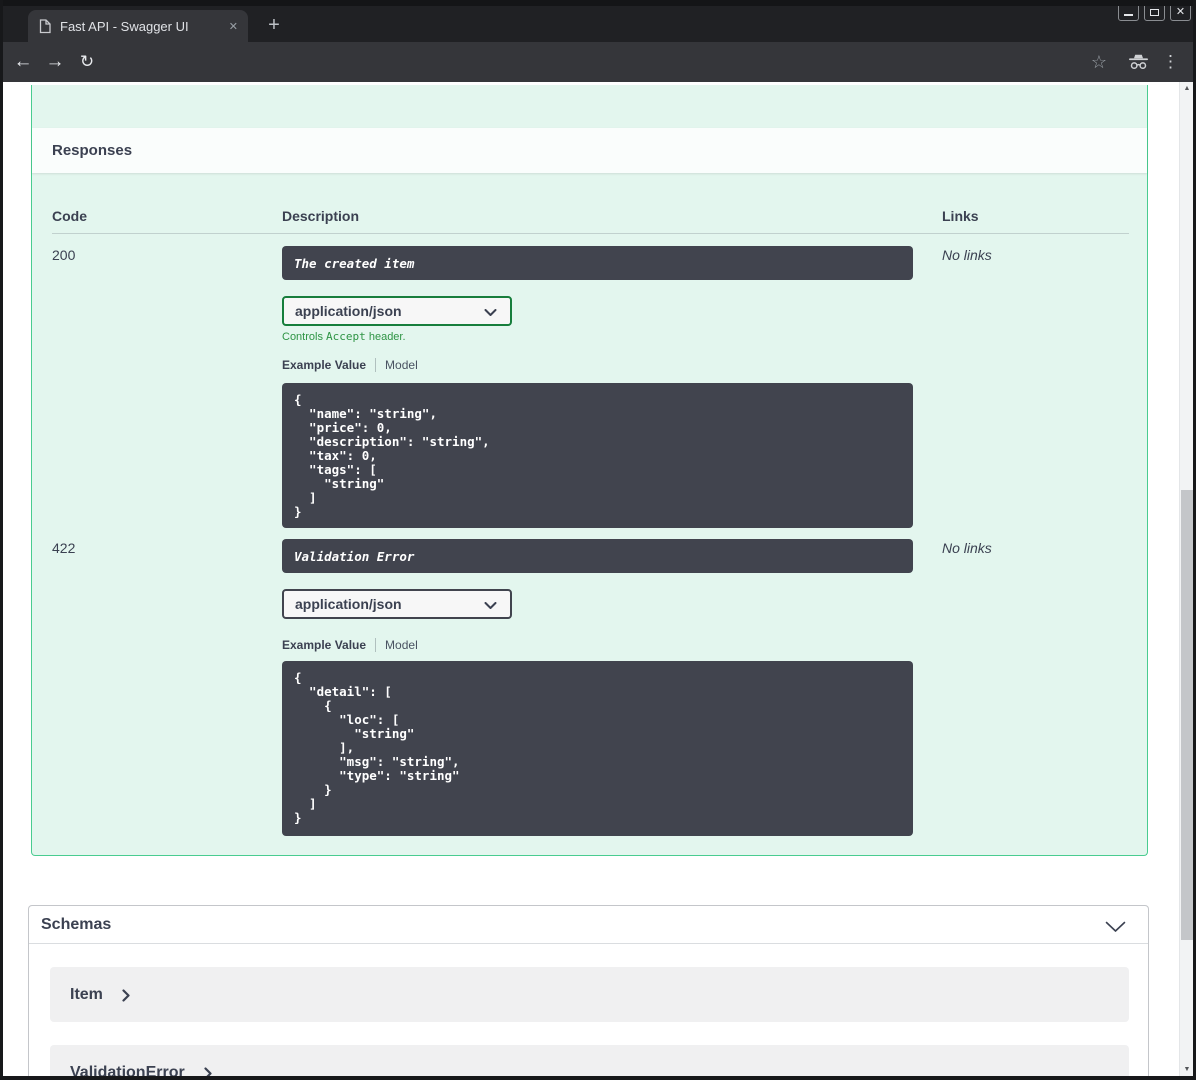  I want to click on browser-tab: Fast API - Swagger UI ✕, so click(138, 26).